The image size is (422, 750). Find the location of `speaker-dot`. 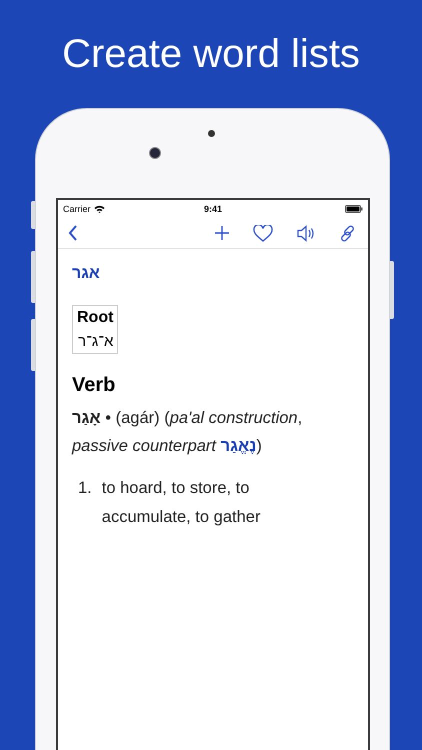

speaker-dot is located at coordinates (211, 133).